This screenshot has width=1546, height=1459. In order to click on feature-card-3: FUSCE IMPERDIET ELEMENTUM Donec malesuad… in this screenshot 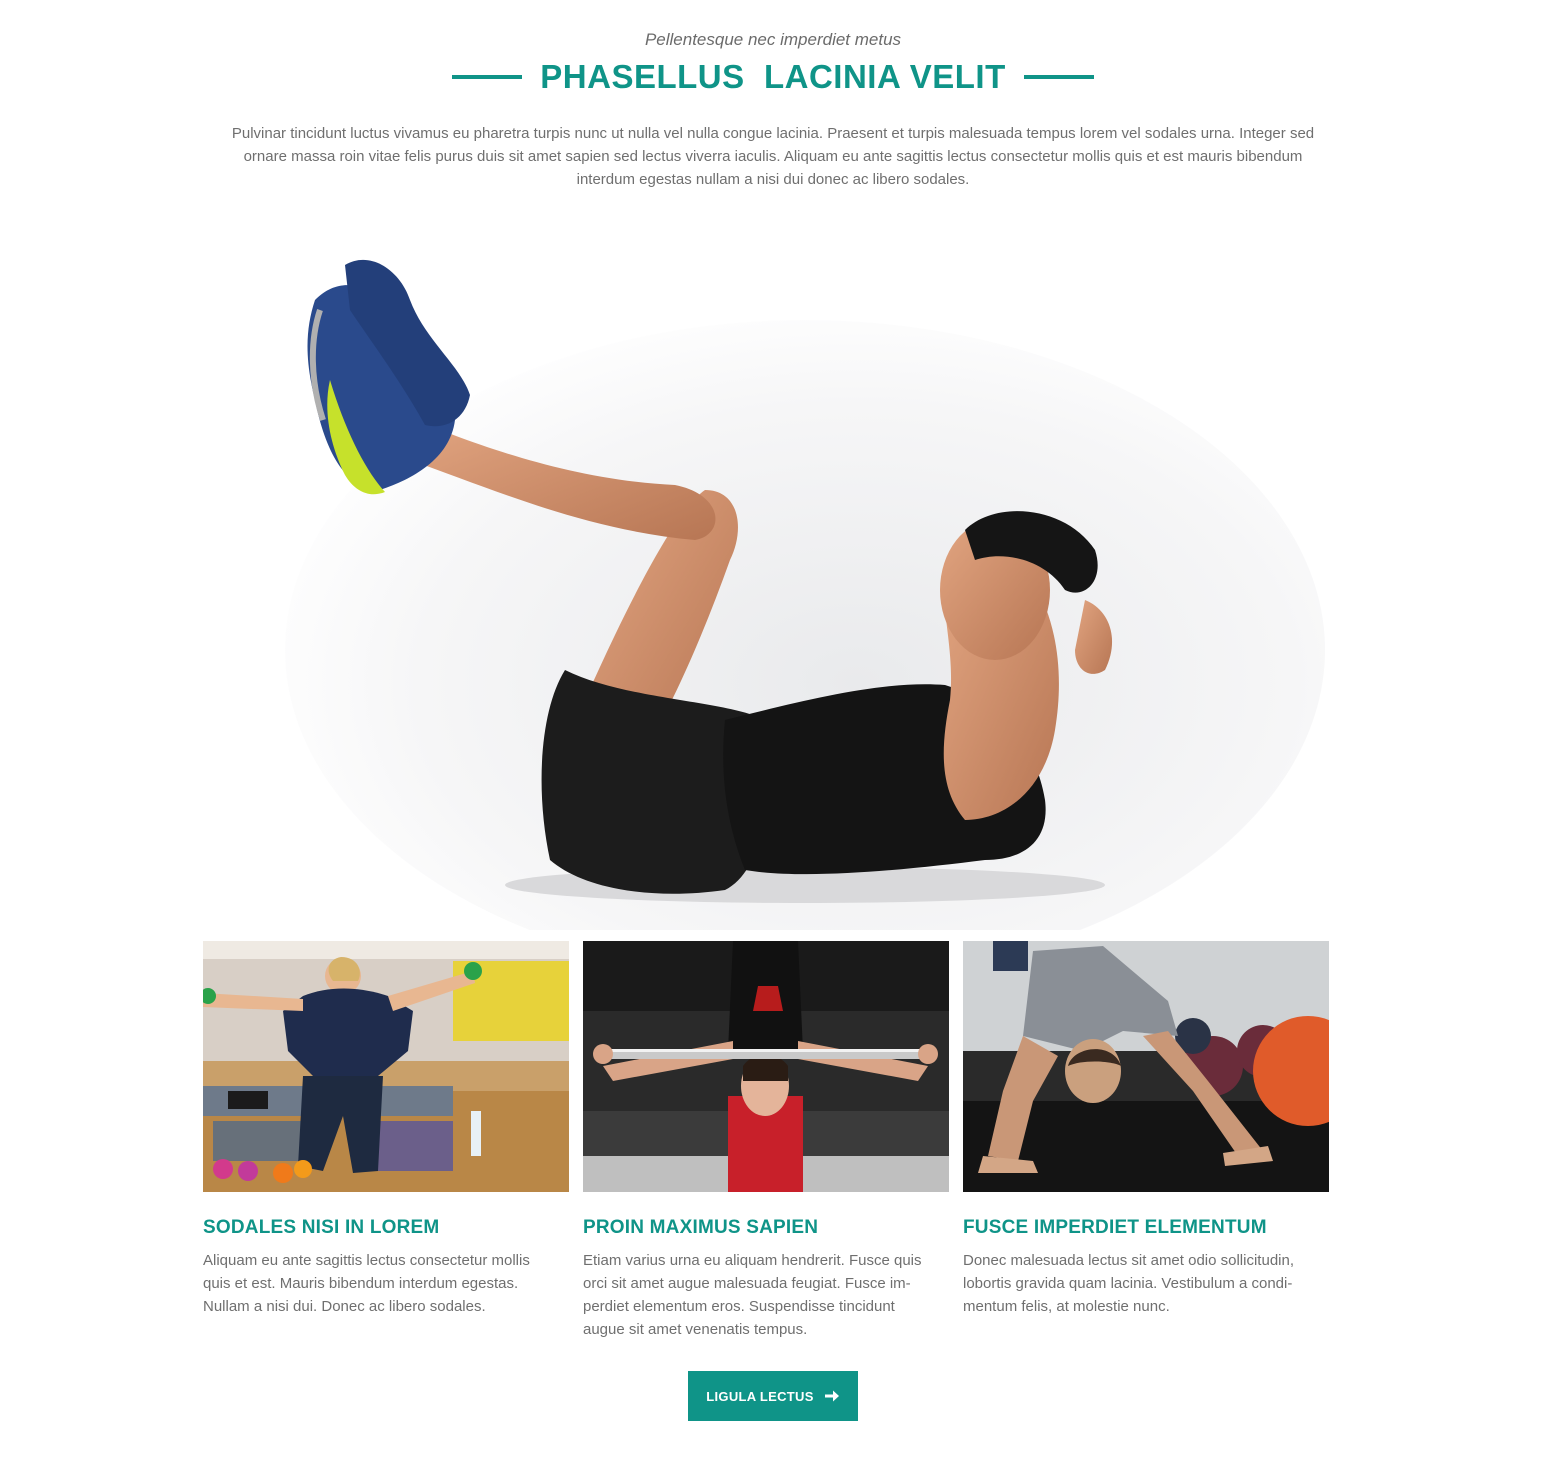, I will do `click(1146, 1129)`.